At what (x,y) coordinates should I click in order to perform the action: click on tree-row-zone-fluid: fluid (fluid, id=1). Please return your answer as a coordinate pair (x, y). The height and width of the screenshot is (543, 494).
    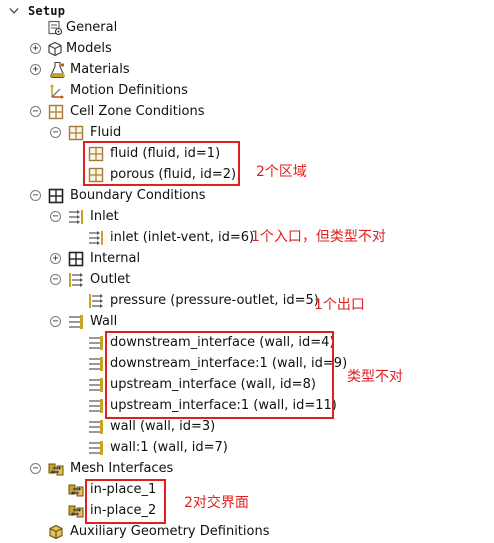
    Looking at the image, I should click on (247, 154).